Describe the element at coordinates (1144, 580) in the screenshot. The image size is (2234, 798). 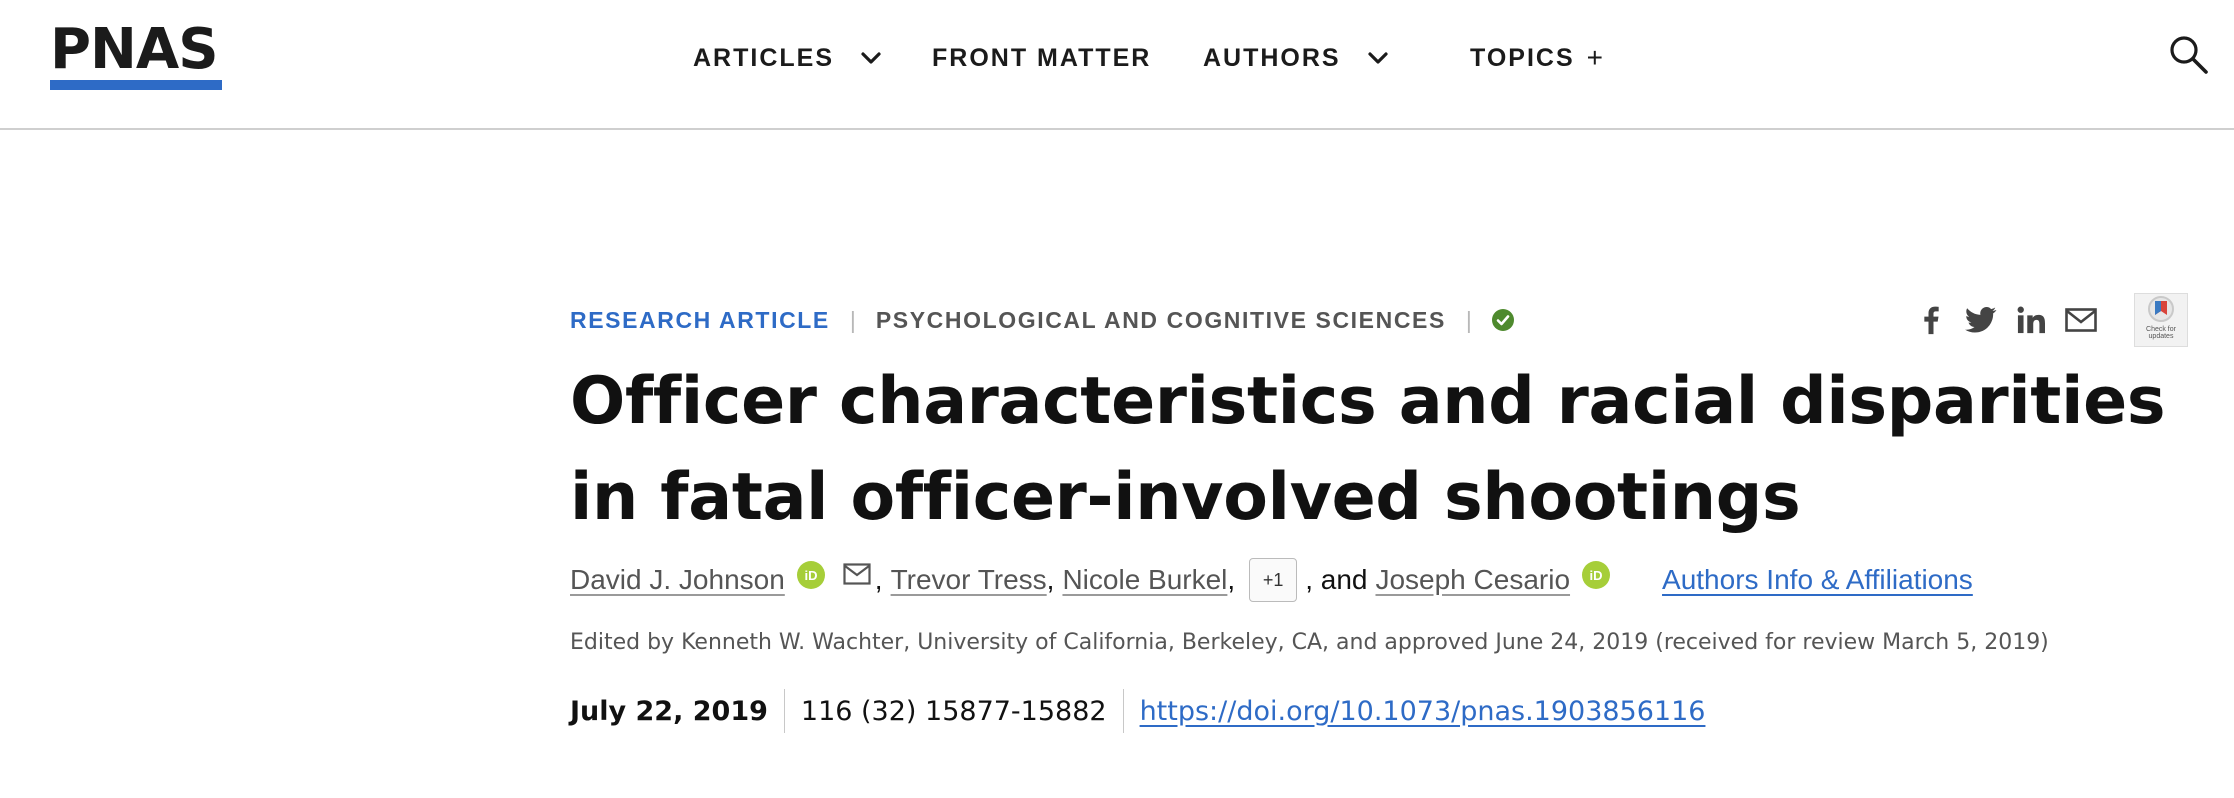
I see `author-link: Nicole Burkel` at that location.